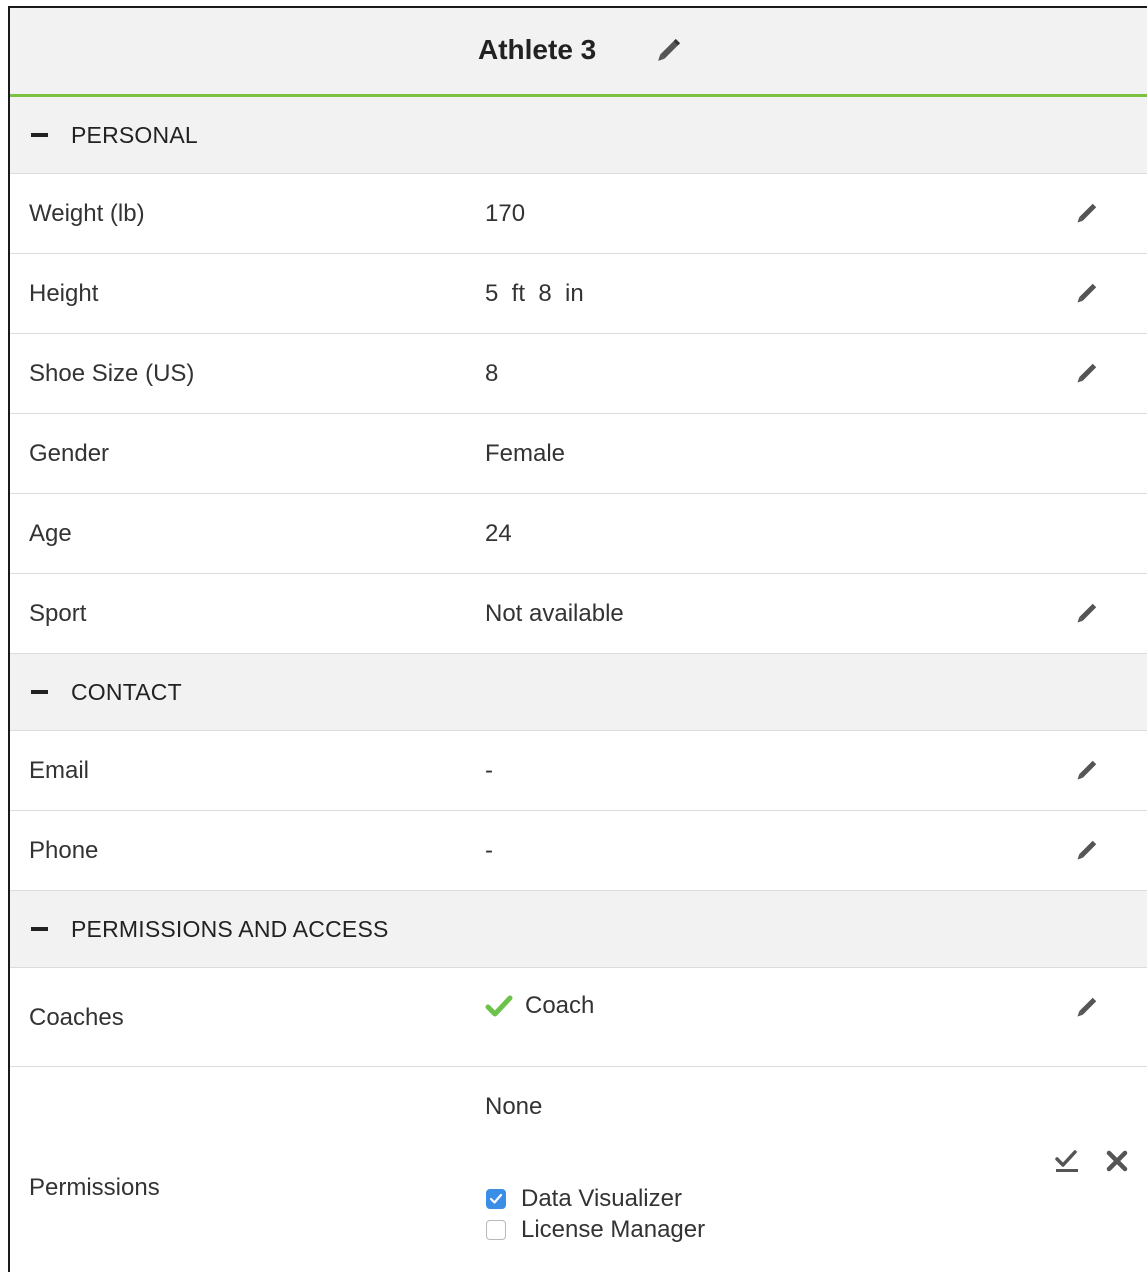 This screenshot has height=1287, width=1147. I want to click on row-weight: Weight (lb) 170, so click(578, 214).